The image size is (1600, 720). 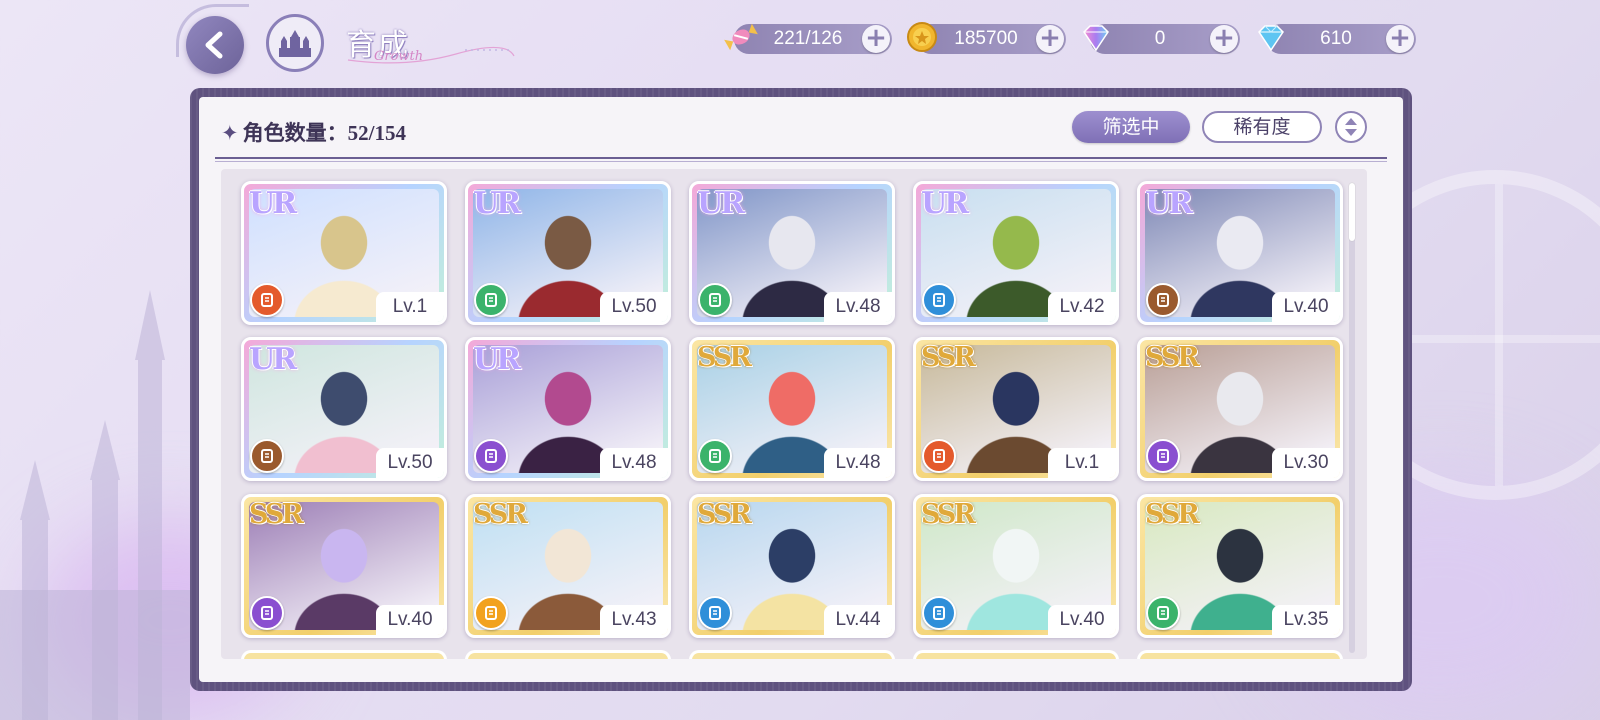 I want to click on diamond-resource: 610 +, so click(x=1341, y=39).